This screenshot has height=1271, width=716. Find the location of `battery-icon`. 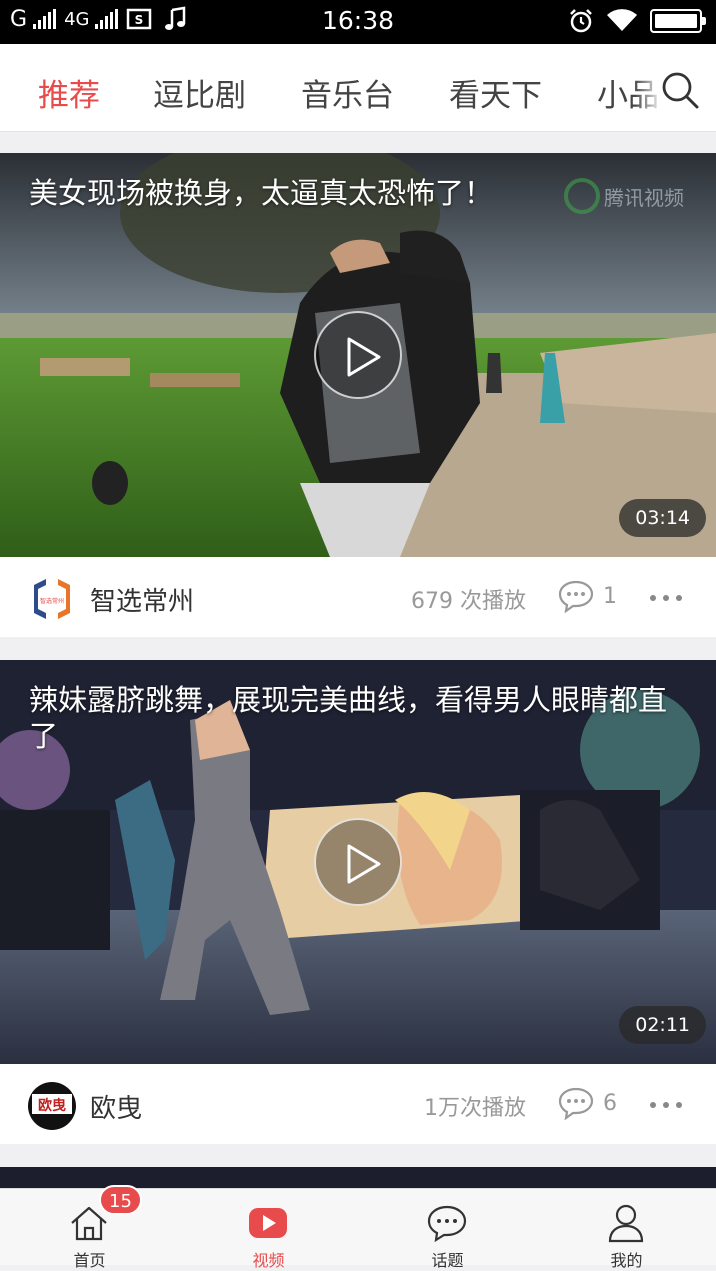

battery-icon is located at coordinates (678, 21).